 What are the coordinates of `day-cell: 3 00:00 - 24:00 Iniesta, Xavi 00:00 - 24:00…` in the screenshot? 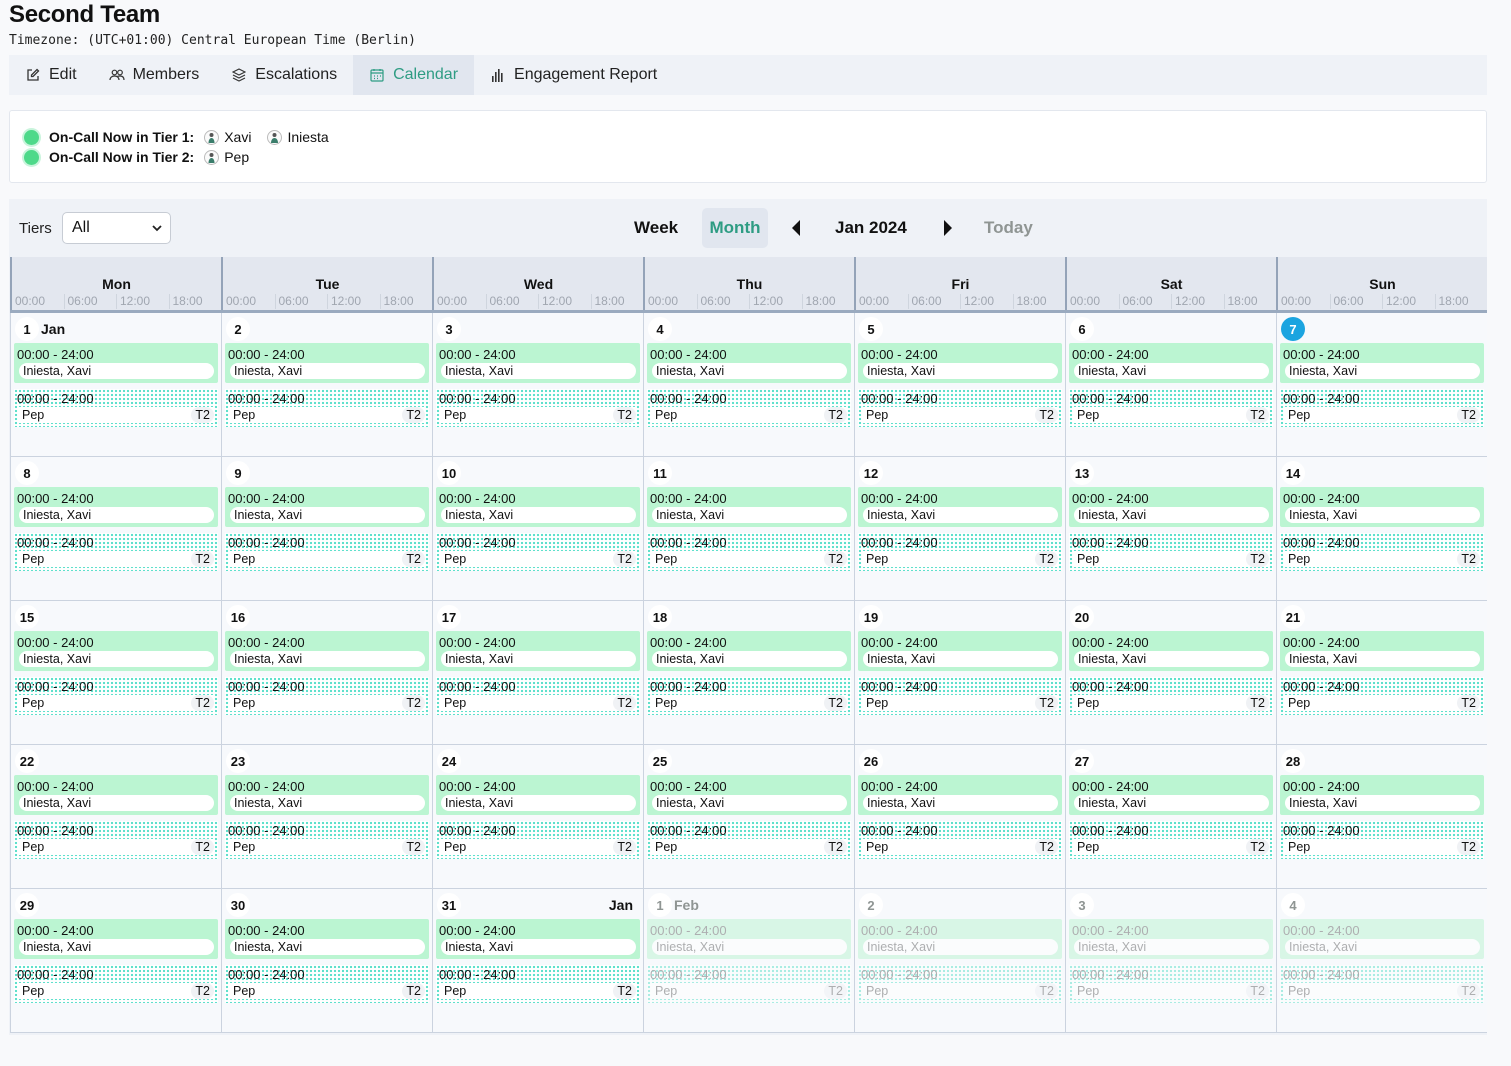 It's located at (537, 384).